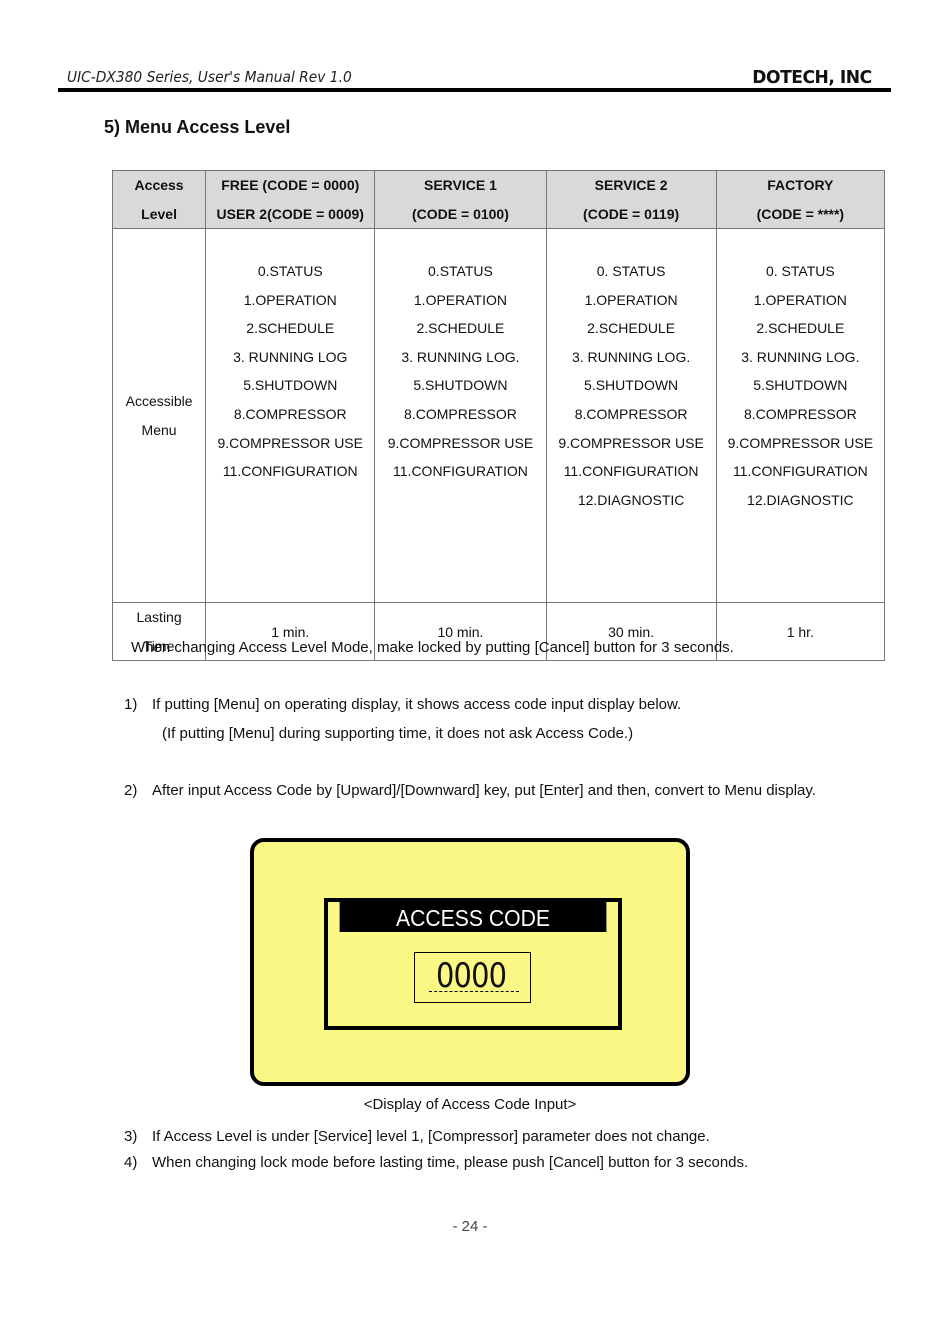  Describe the element at coordinates (131, 1162) in the screenshot. I see `step-number: 4)` at that location.